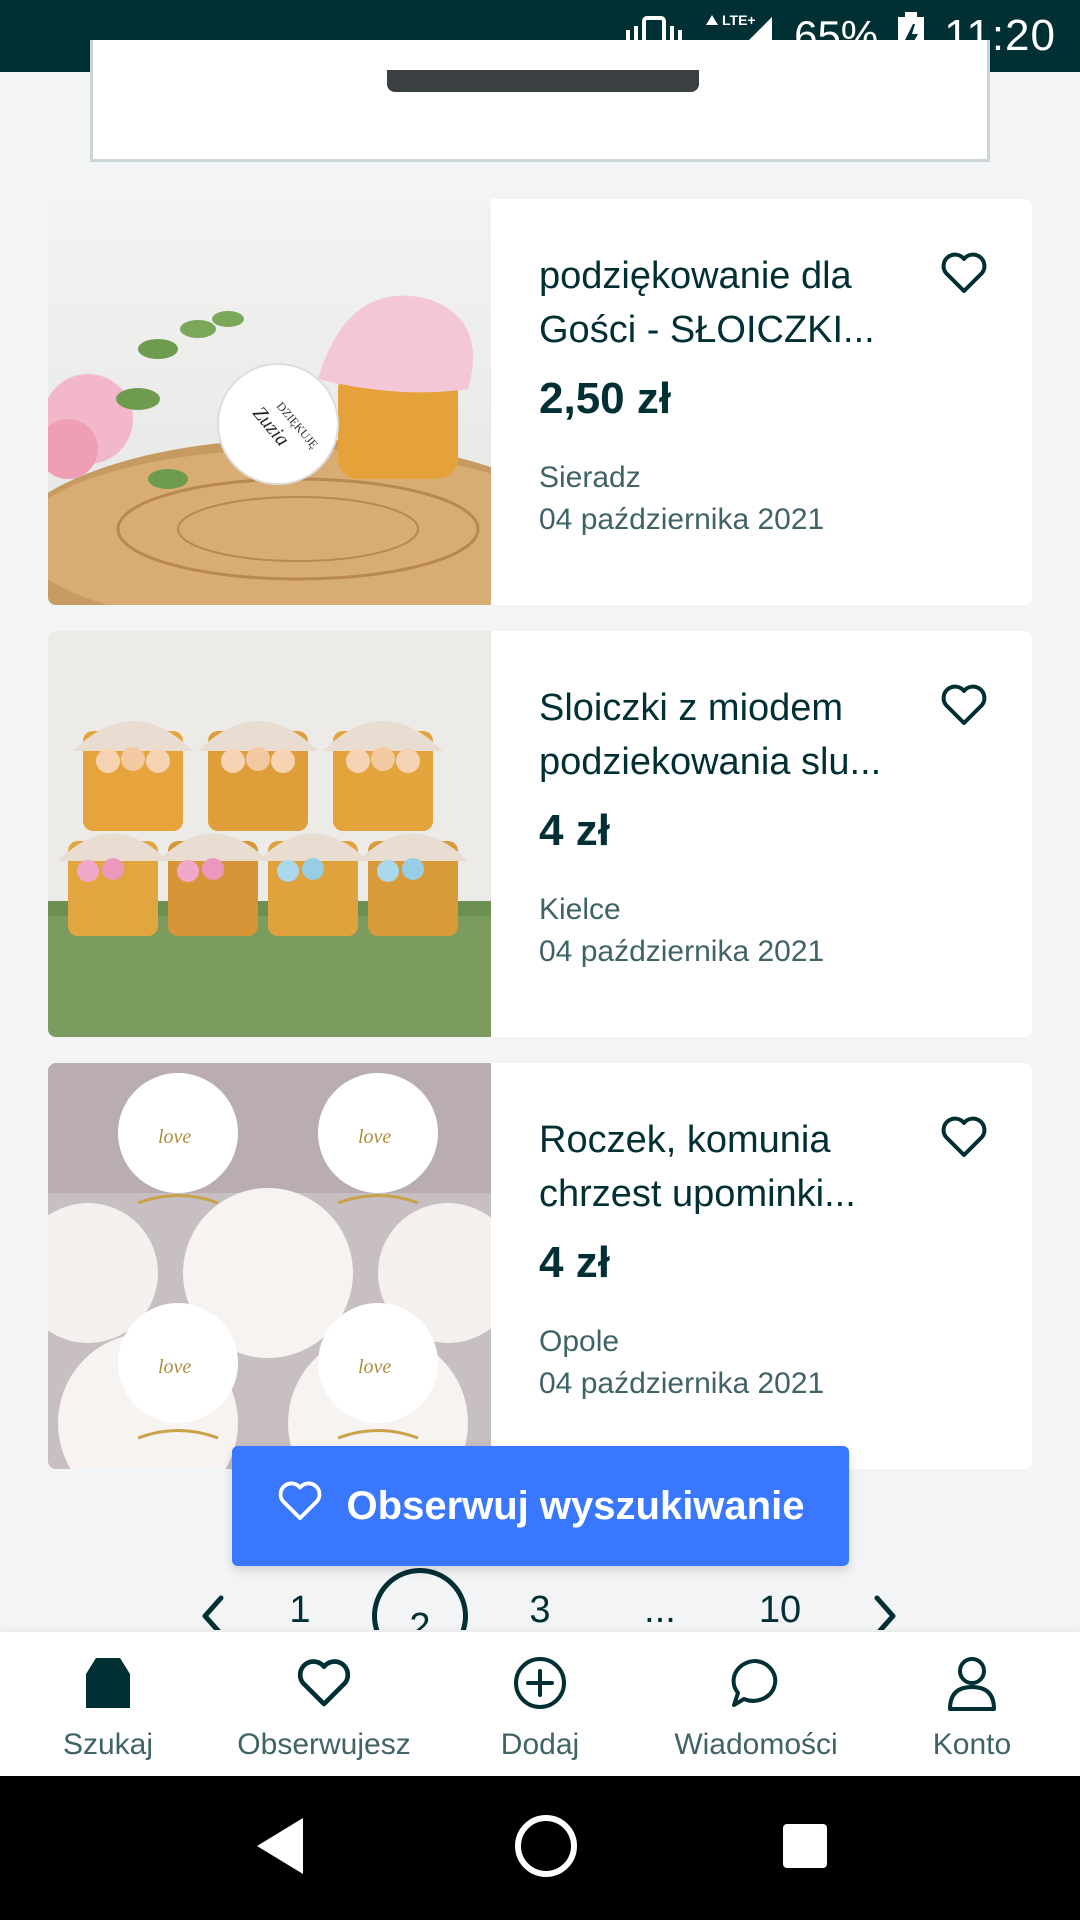  I want to click on listing-location: Sieradz, so click(590, 477).